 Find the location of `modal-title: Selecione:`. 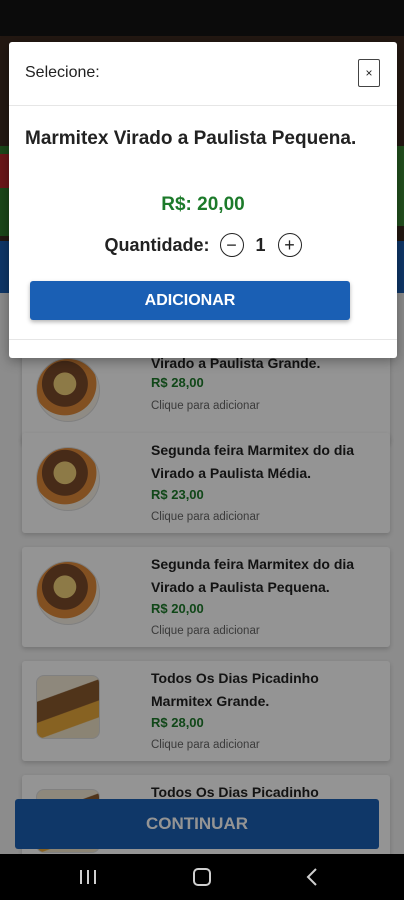

modal-title: Selecione: is located at coordinates (62, 72).